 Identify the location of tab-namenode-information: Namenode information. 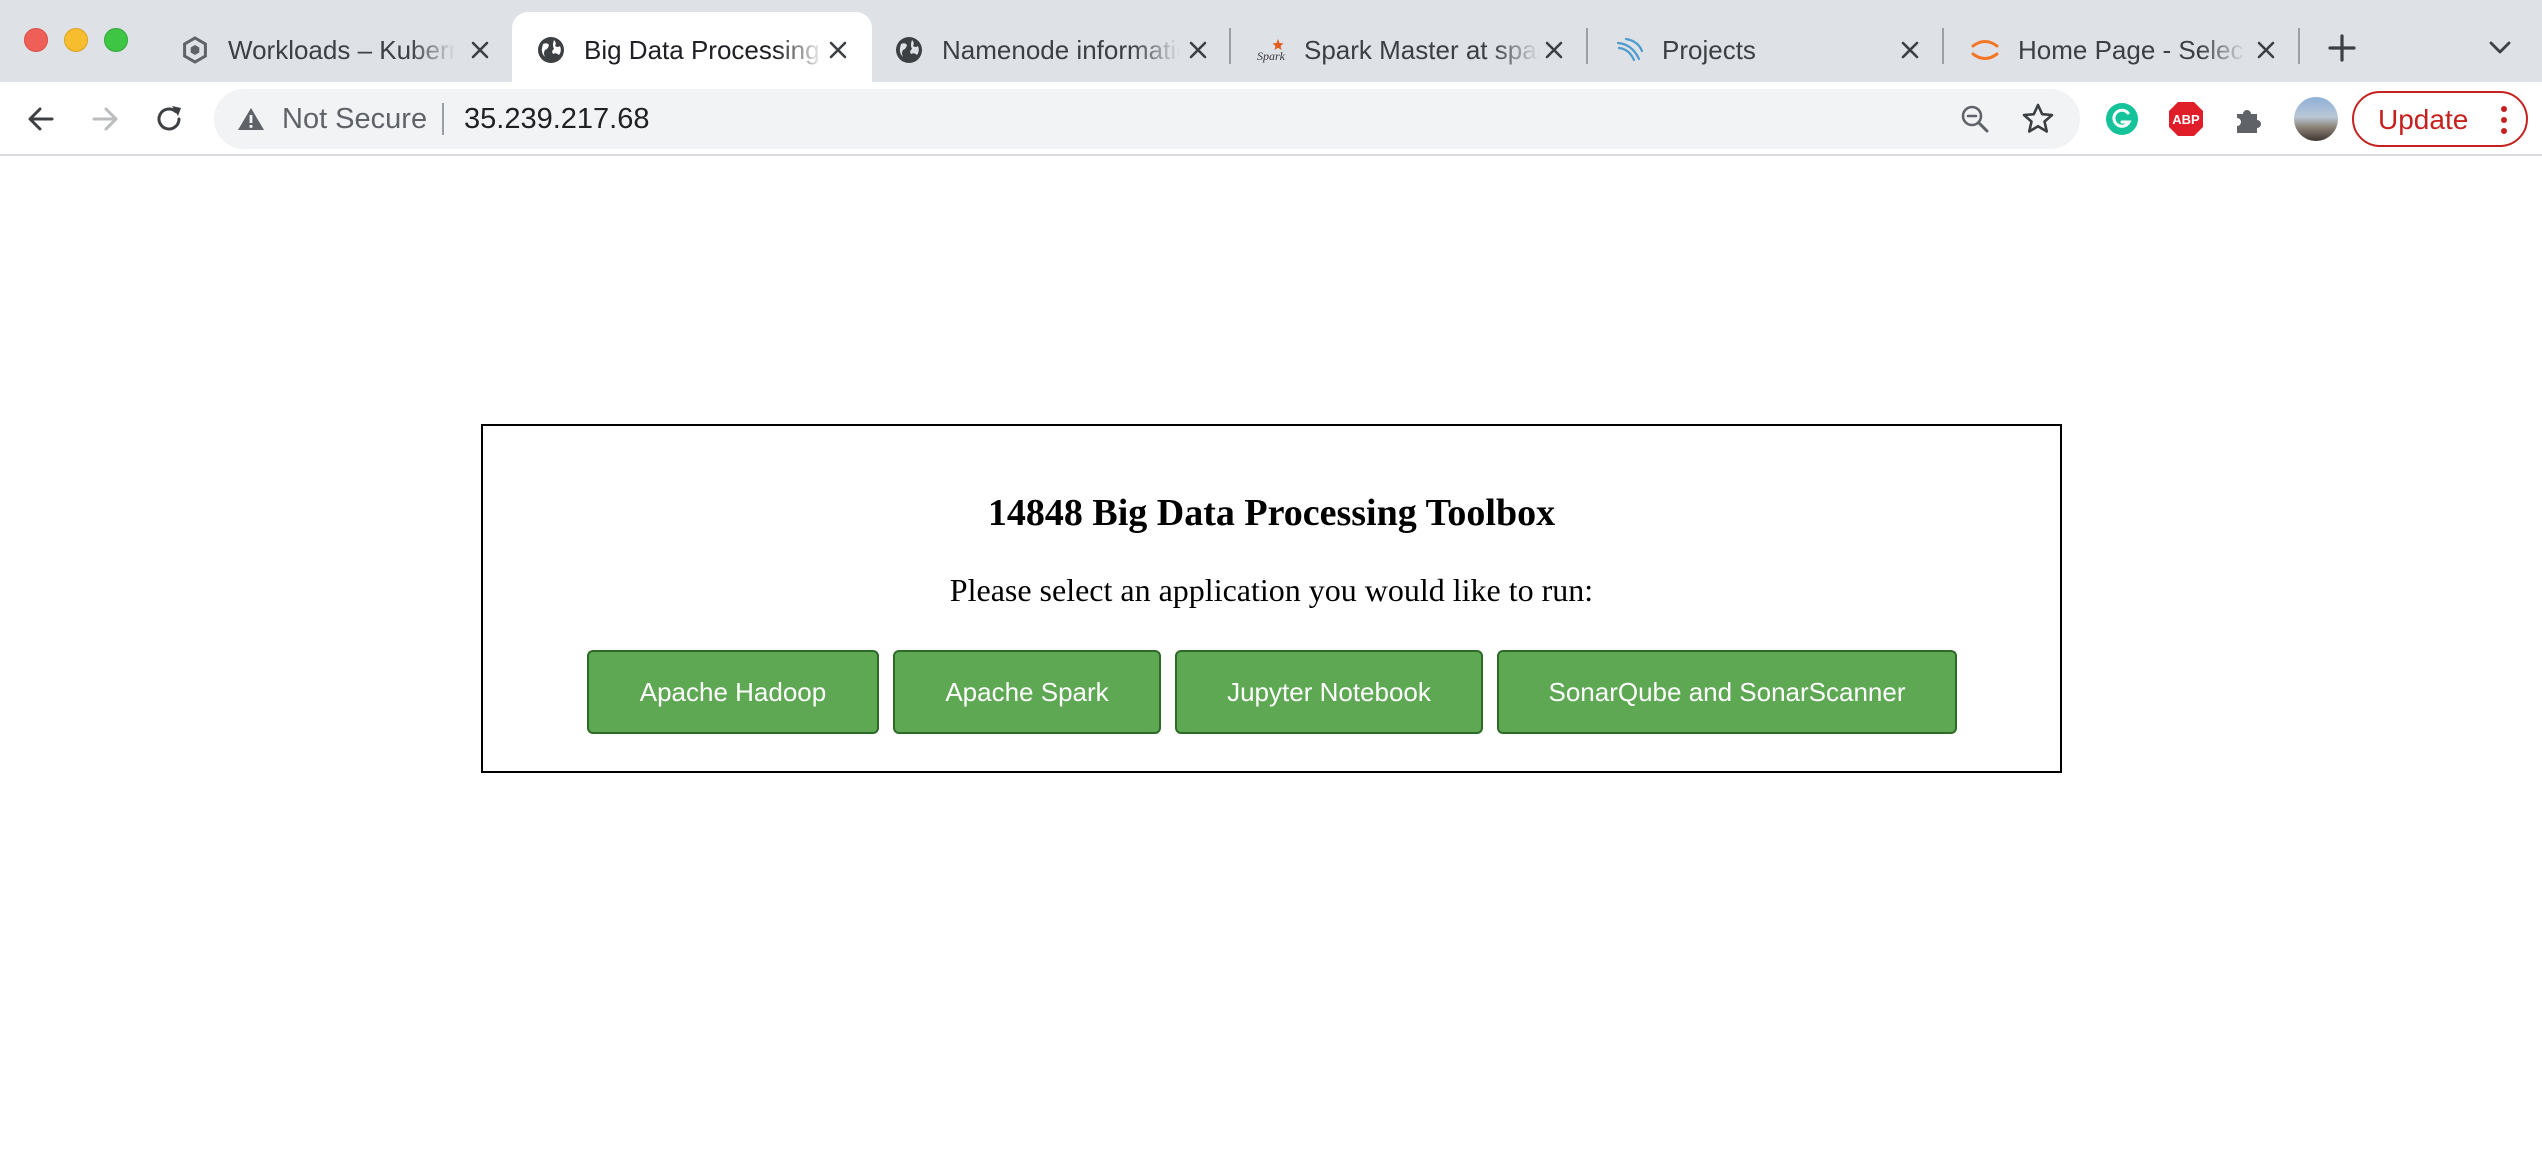
(1049, 47).